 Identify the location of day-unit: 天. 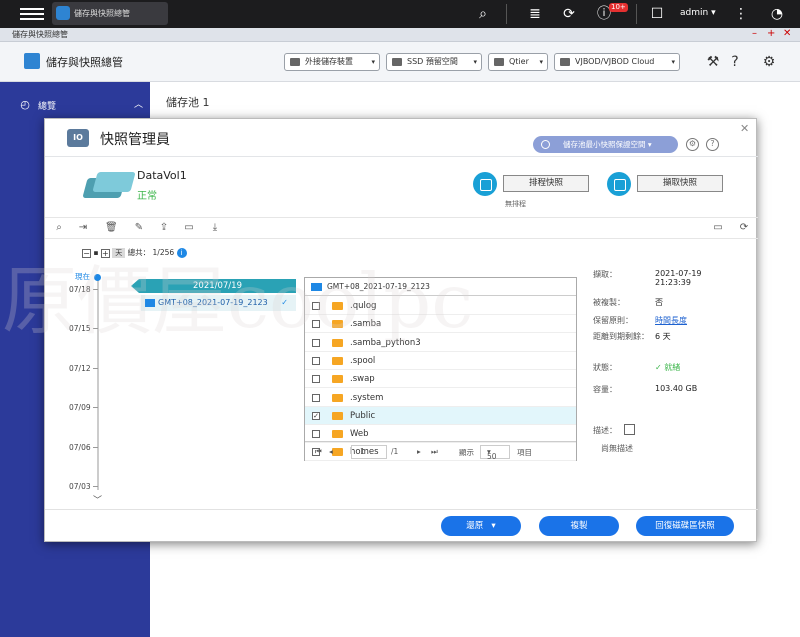
(119, 253).